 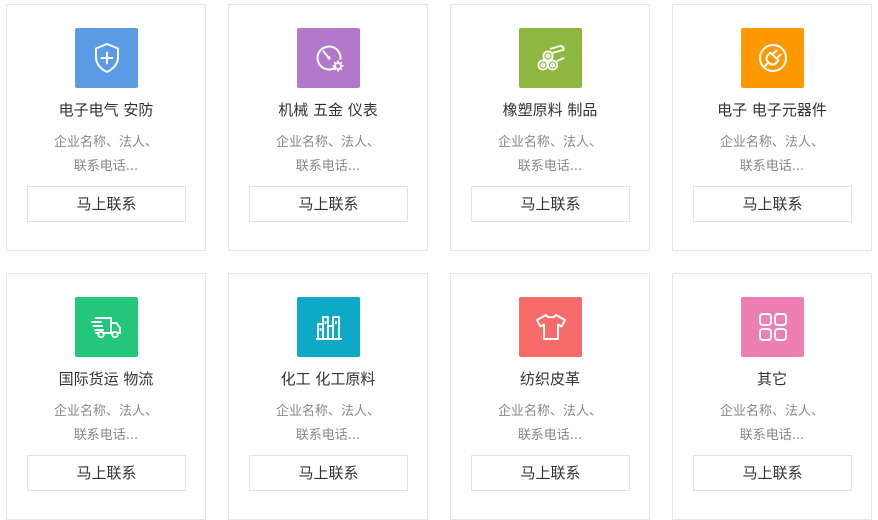 What do you see at coordinates (106, 110) in the screenshot?
I see `category-title: 电子电气 安防` at bounding box center [106, 110].